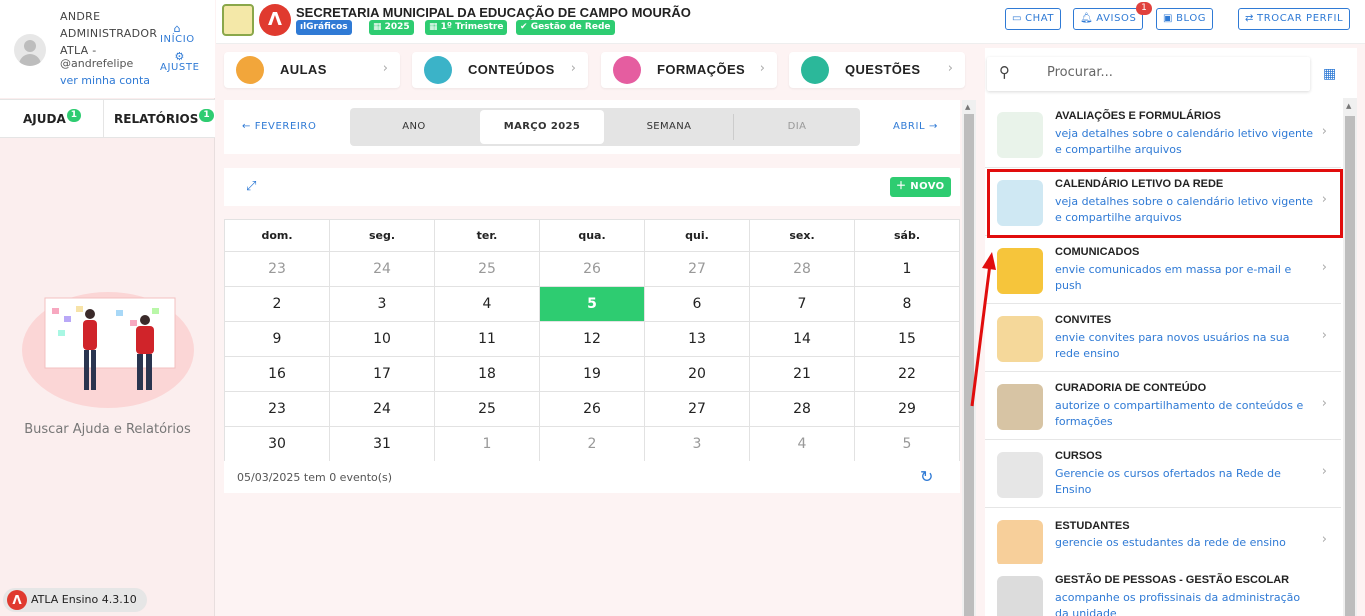 The image size is (1365, 616). I want to click on module-title: ESTUDANTES, so click(1092, 526).